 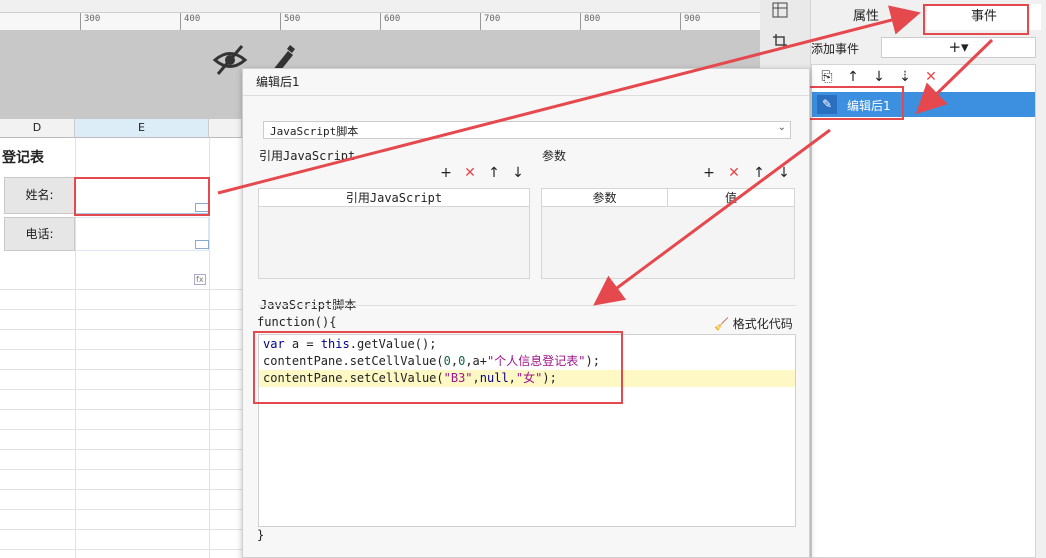 What do you see at coordinates (712, 217) in the screenshot?
I see `arrow-to-code` at bounding box center [712, 217].